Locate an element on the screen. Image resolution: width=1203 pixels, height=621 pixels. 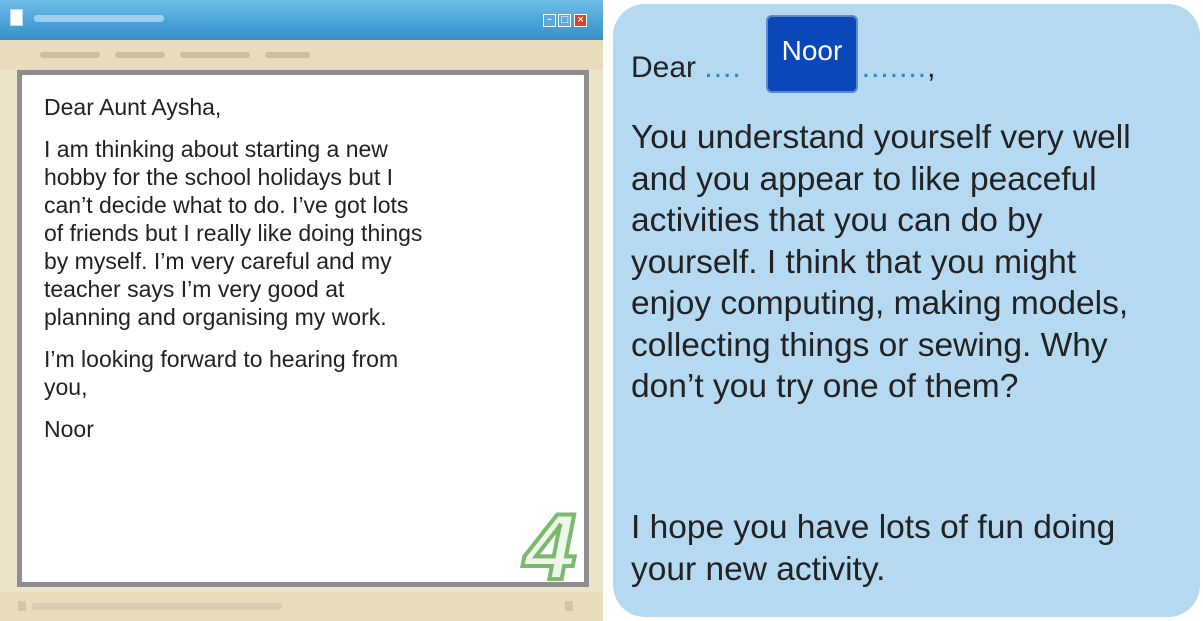
letter-greeting: Dear Aunt Aysha, is located at coordinates (133, 107).